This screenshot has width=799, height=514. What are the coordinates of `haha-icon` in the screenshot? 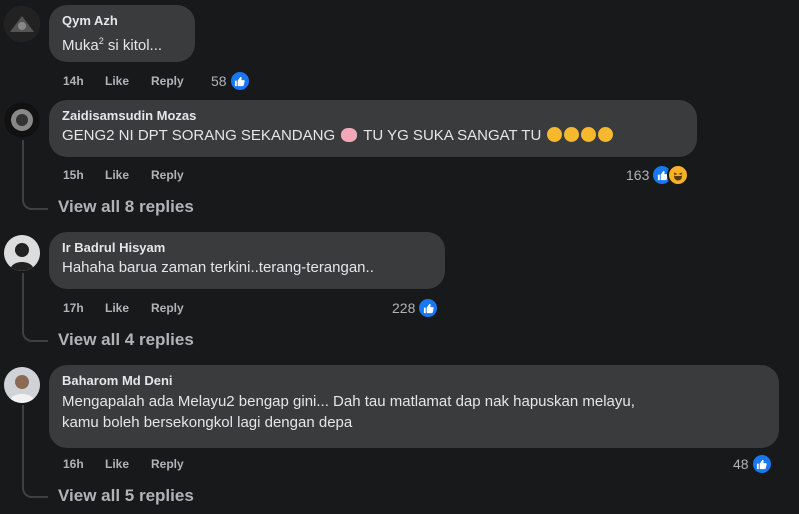 It's located at (678, 175).